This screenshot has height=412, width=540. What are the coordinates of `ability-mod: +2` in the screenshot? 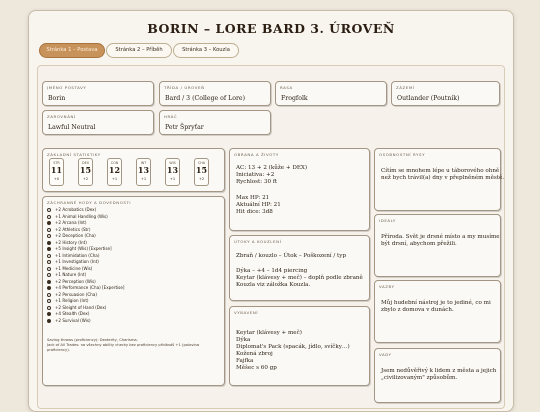 It's located at (85, 179).